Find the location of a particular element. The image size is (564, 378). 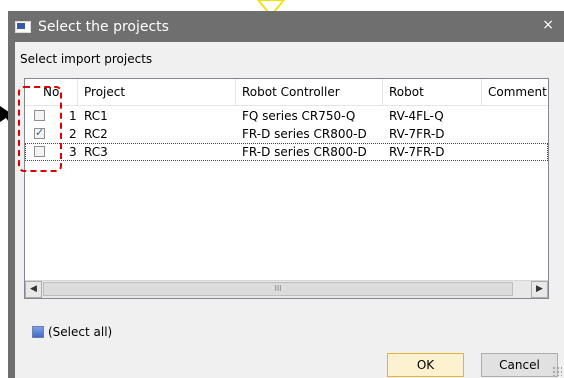

table-row: 3 RC3 FR-D series CR800-D RV-7FR-D is located at coordinates (286, 152).